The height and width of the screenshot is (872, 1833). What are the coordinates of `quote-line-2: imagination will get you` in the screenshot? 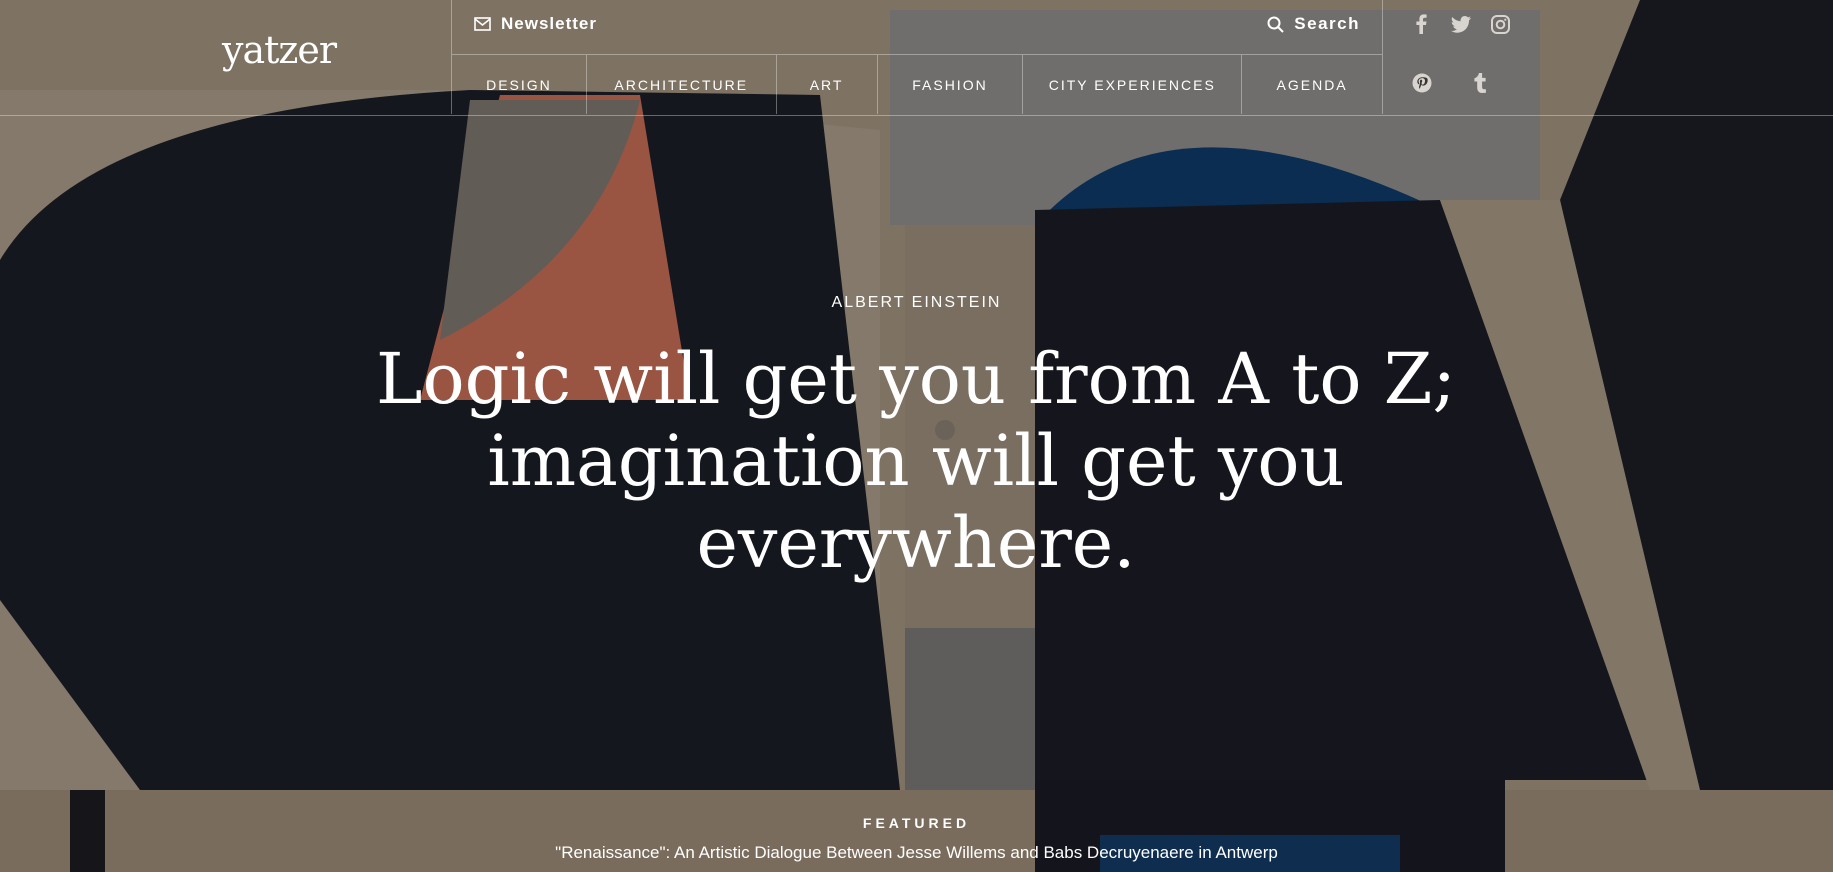 It's located at (916, 461).